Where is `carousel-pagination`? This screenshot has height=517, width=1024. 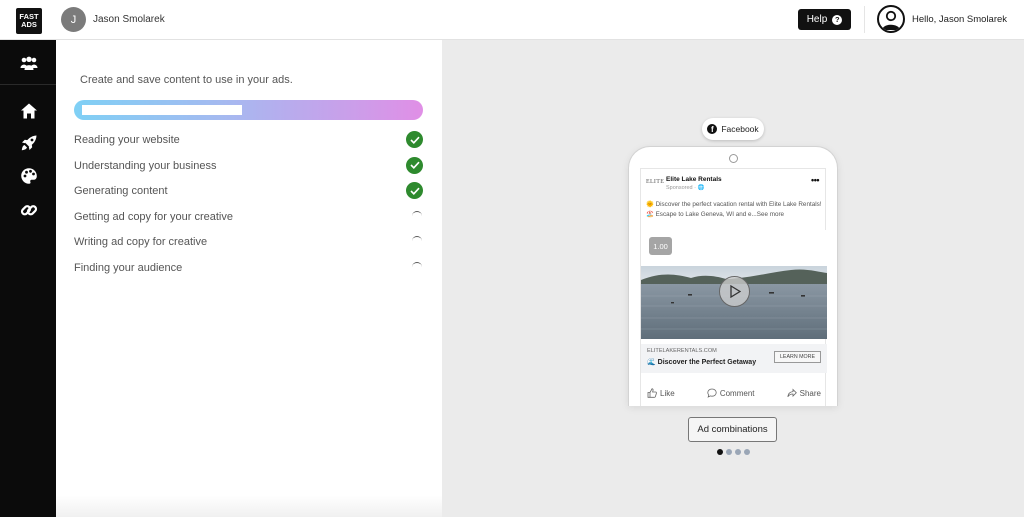
carousel-pagination is located at coordinates (733, 452).